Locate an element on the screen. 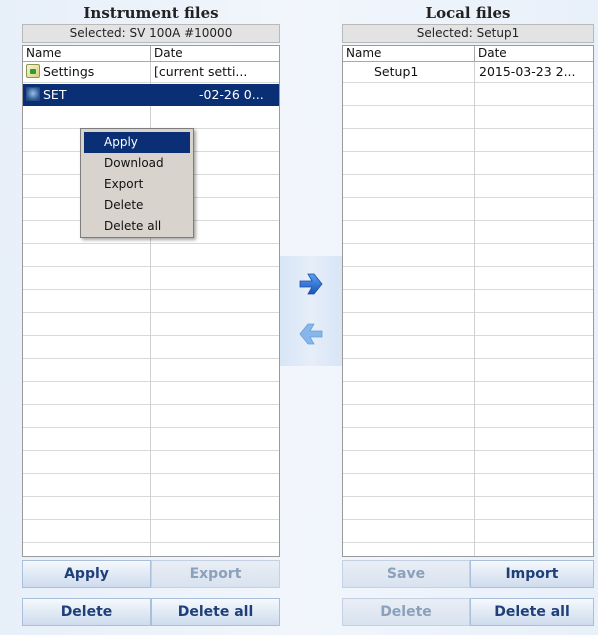  context-menu-apply: Apply is located at coordinates (137, 142).